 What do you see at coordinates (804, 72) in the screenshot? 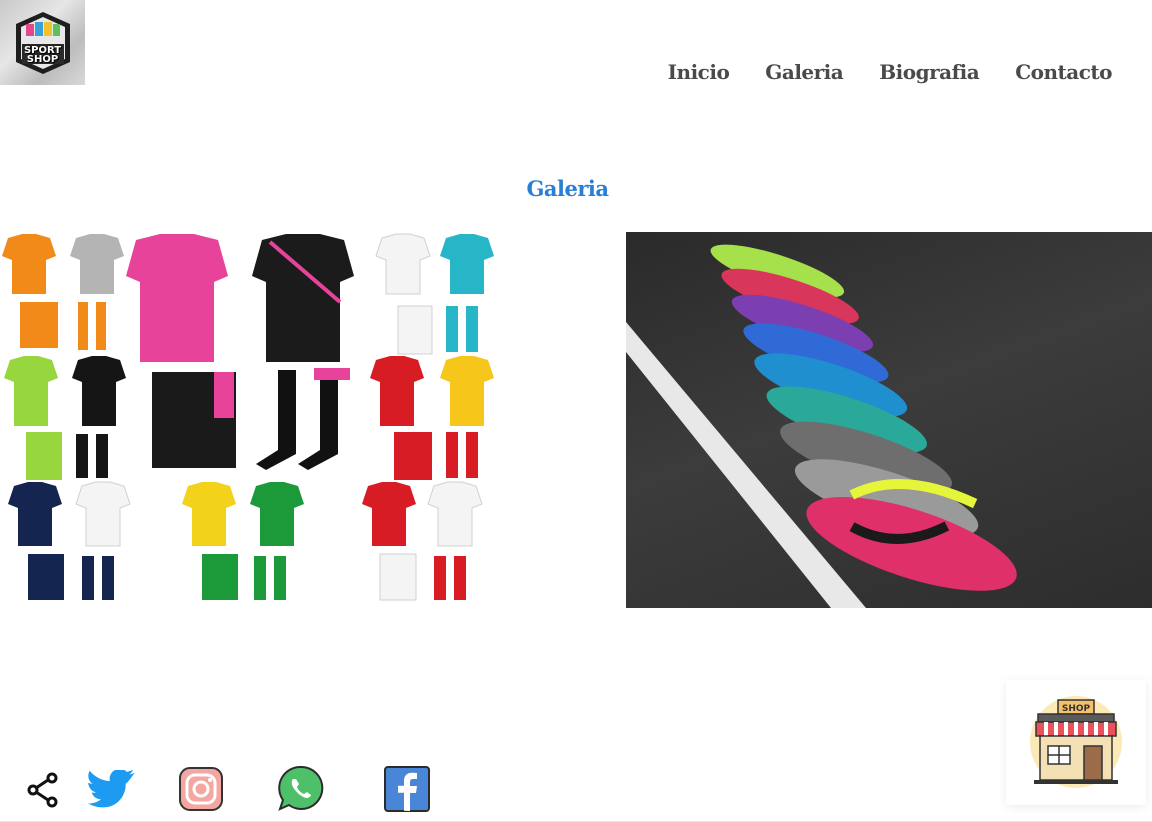
I see `nav-galeria: Galeria` at bounding box center [804, 72].